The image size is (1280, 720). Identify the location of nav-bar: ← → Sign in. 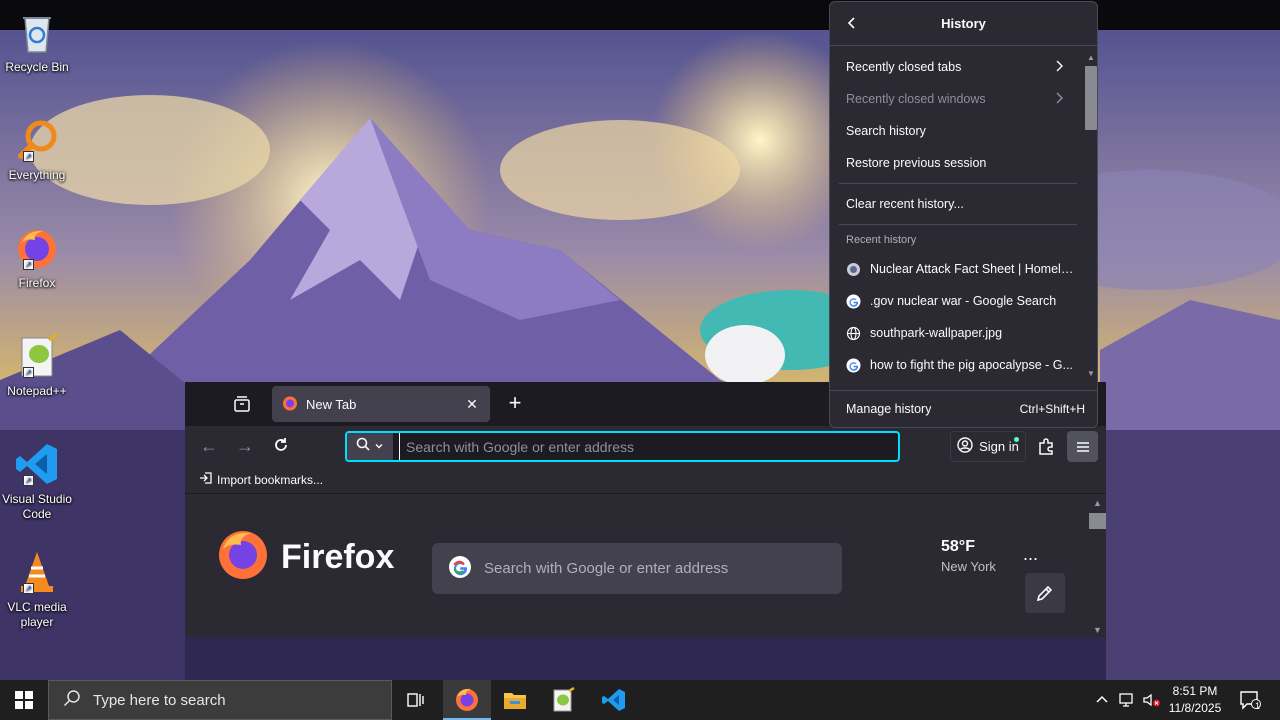
(645, 446).